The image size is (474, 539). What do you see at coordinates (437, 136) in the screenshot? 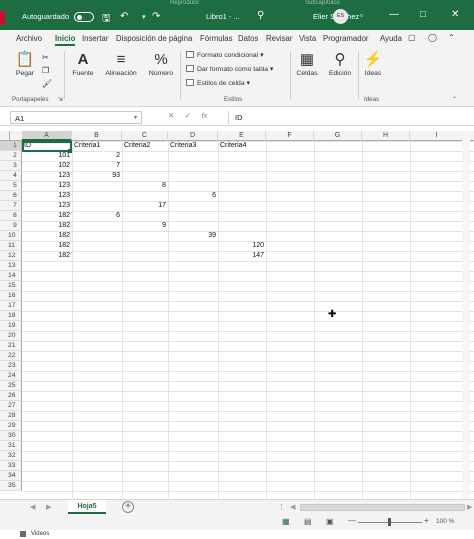
I see `column-header-i: I` at bounding box center [437, 136].